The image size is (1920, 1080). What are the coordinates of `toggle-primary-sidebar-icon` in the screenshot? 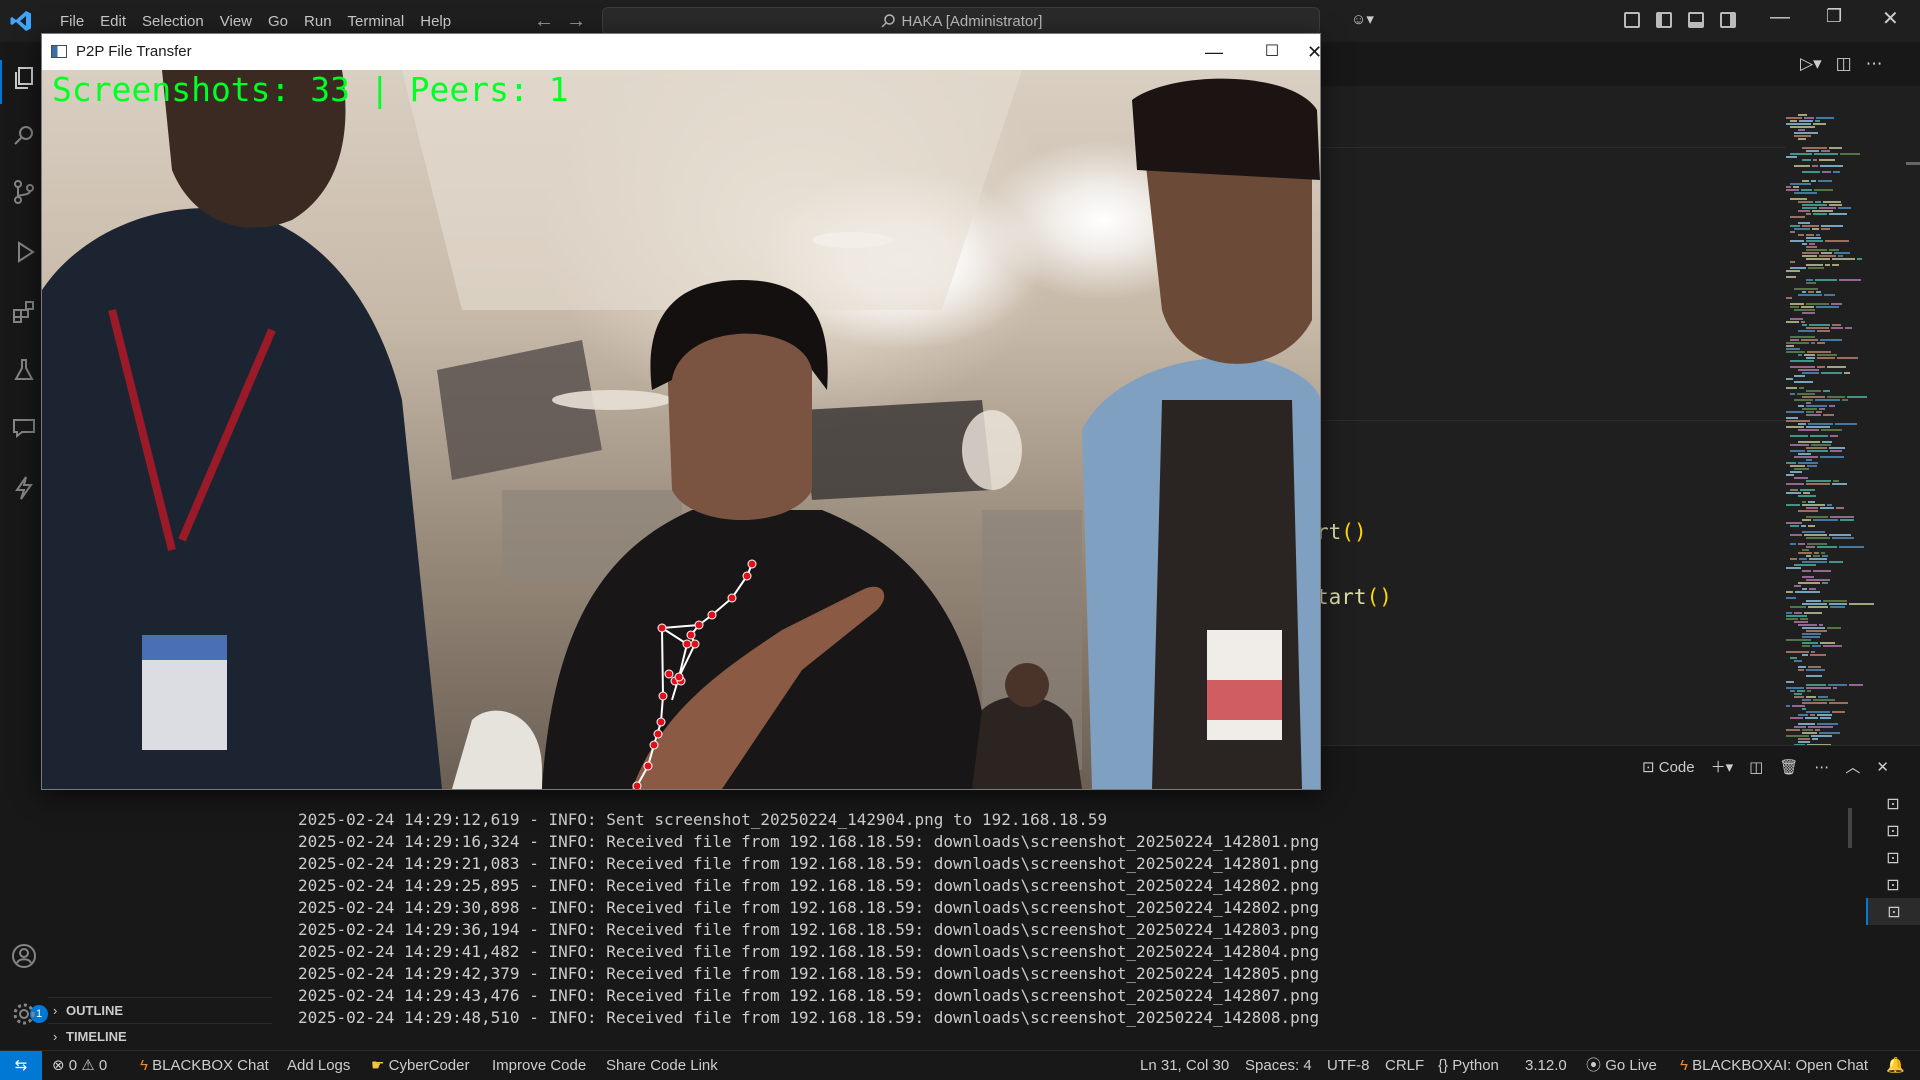 It's located at (1664, 20).